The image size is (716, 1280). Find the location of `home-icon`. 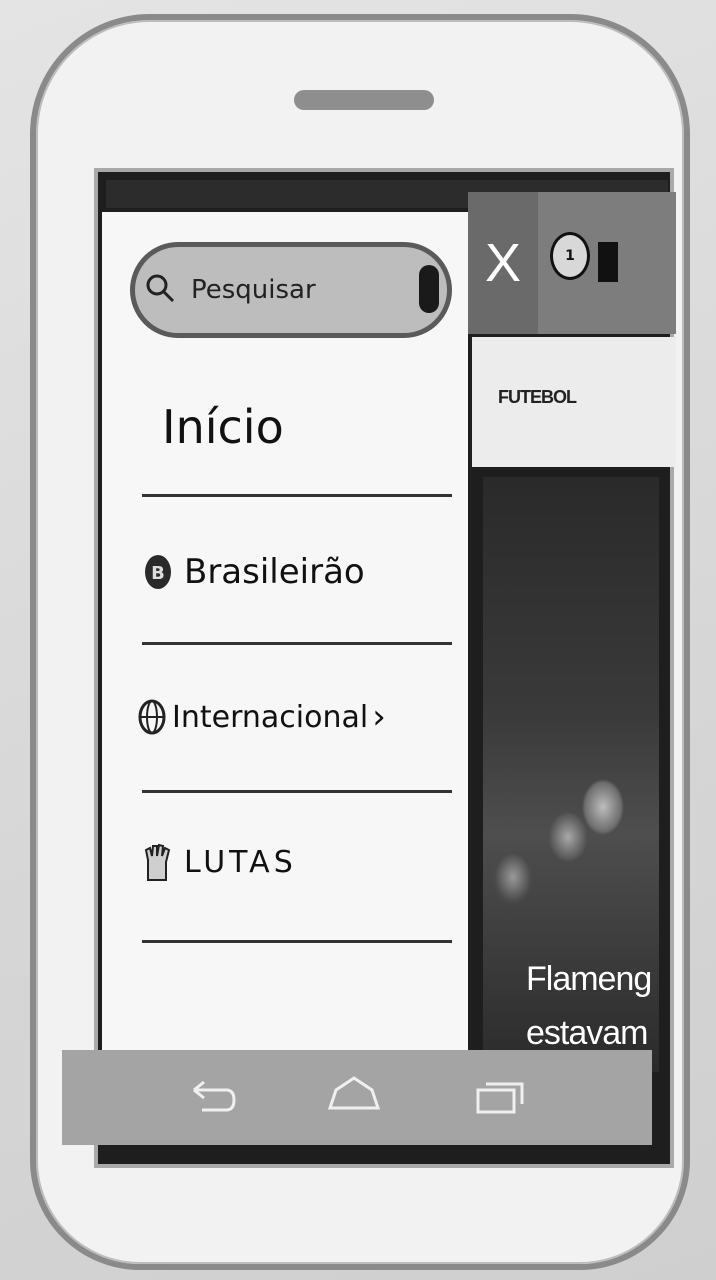

home-icon is located at coordinates (354, 1096).